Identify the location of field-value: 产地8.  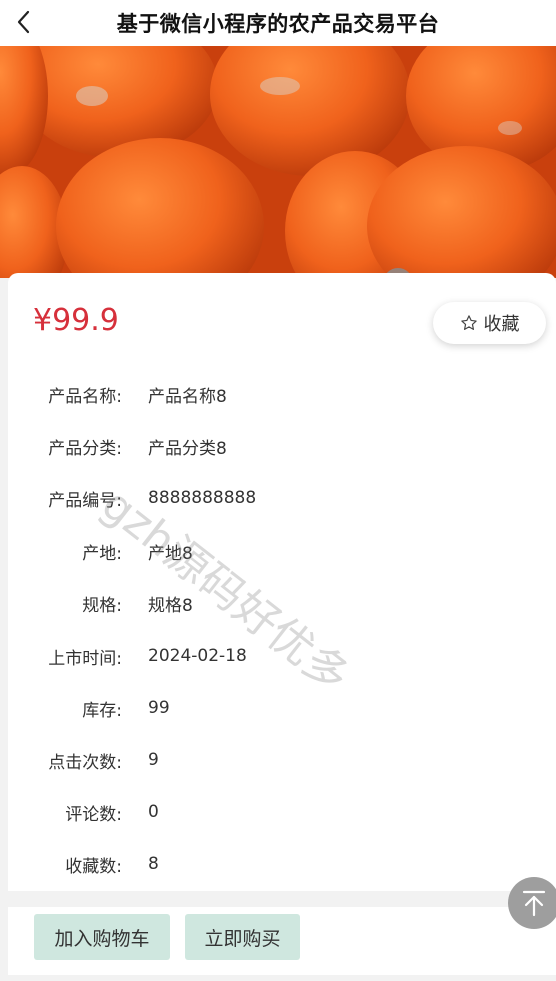
(170, 553).